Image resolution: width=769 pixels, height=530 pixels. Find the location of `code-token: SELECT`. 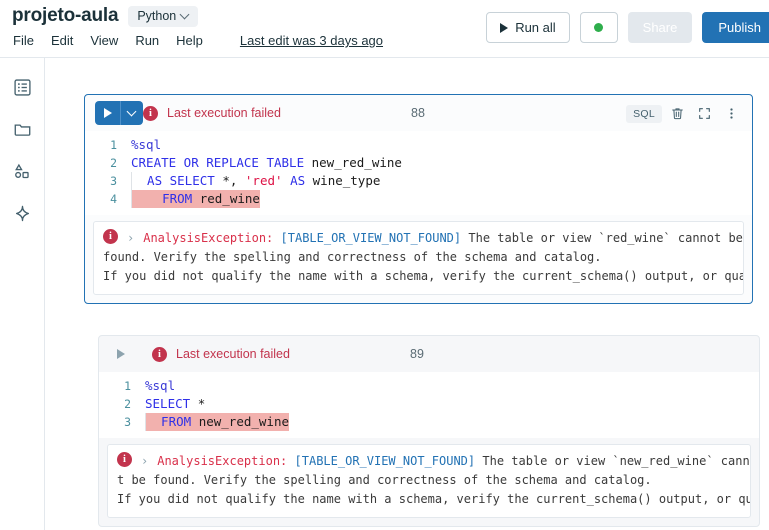

code-token: SELECT is located at coordinates (171, 403).